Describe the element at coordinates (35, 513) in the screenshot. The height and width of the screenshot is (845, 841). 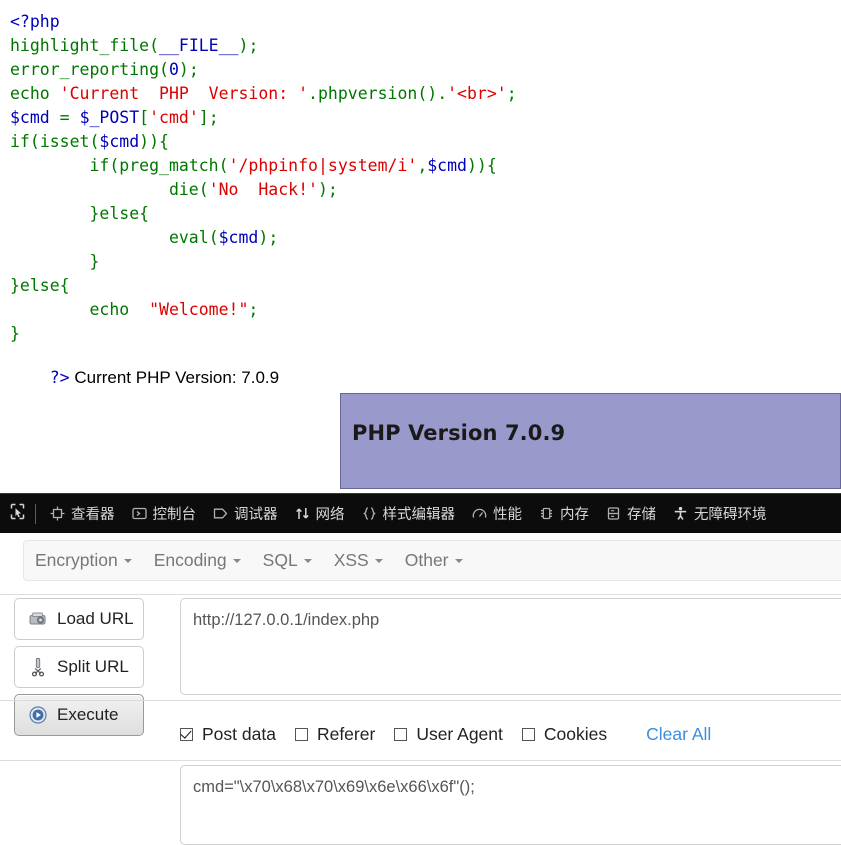
I see `toolbar-divider` at that location.